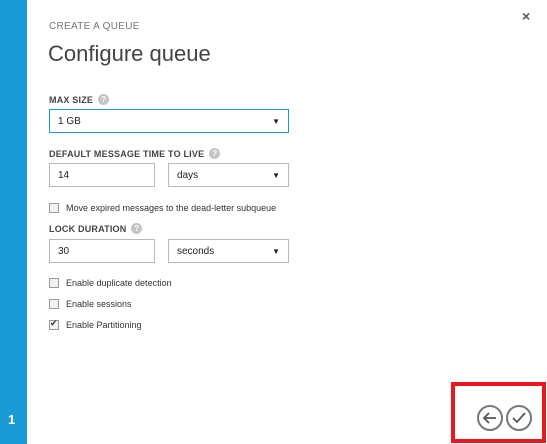  What do you see at coordinates (129, 53) in the screenshot?
I see `dialog-title: Configure queue` at bounding box center [129, 53].